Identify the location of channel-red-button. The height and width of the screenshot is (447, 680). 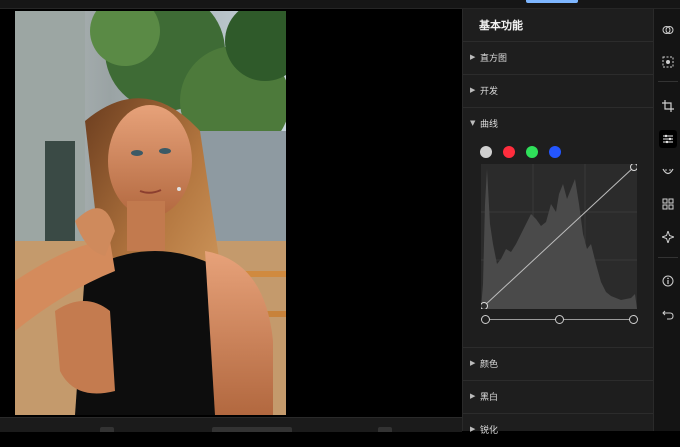
(509, 152).